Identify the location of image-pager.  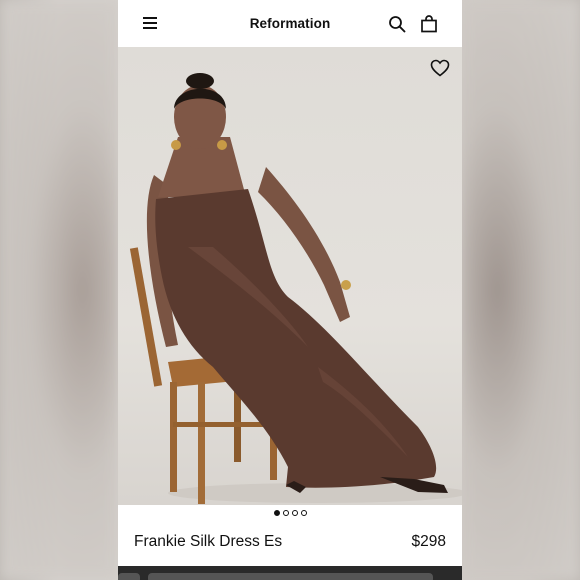
(290, 515).